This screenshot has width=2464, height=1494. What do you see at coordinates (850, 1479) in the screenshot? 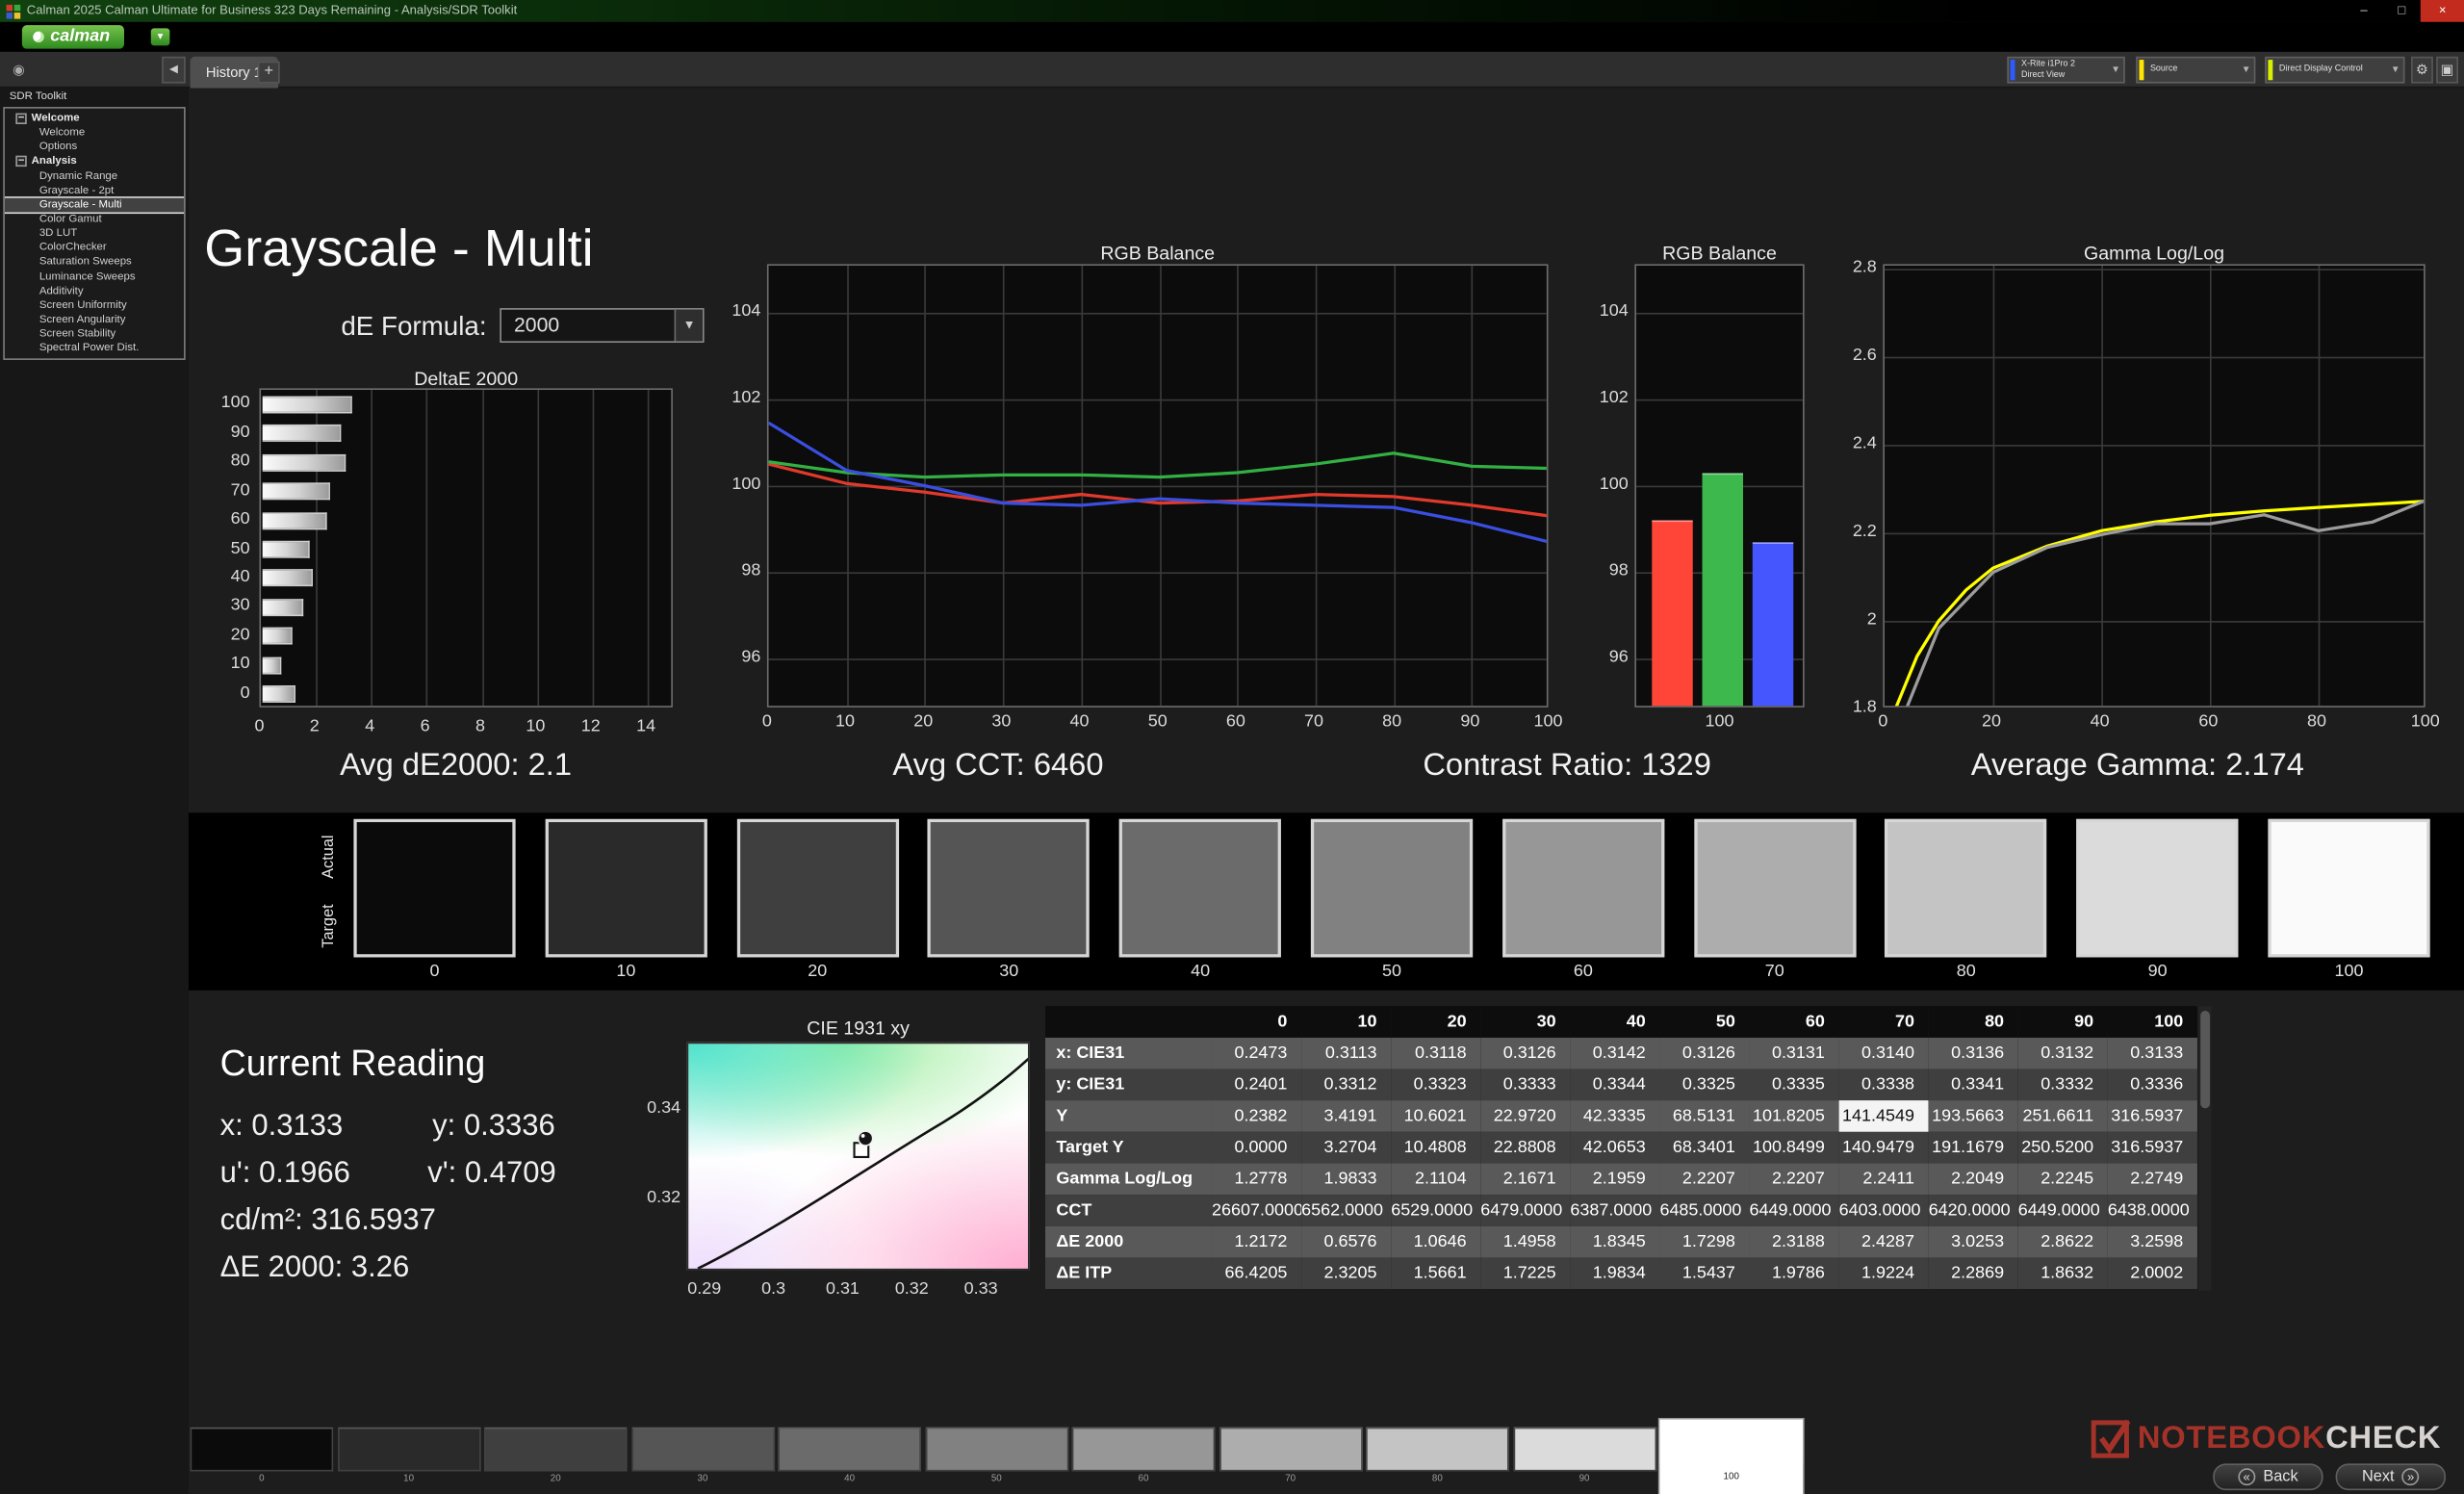
I see `patch-level-label: 40` at bounding box center [850, 1479].